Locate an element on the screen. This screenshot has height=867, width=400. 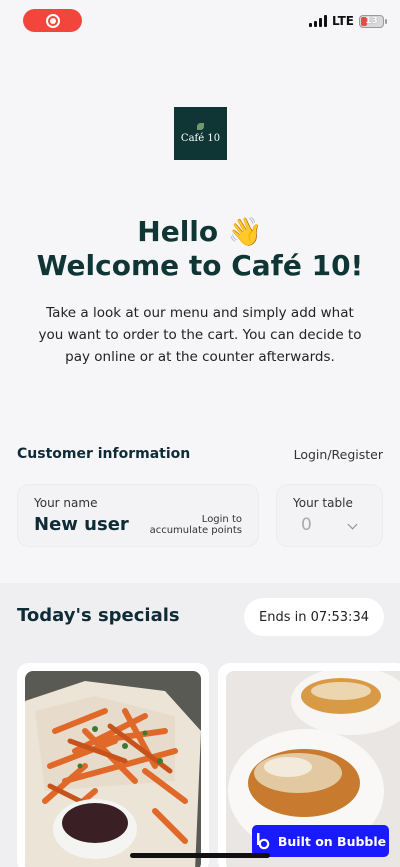
network-label: LTE is located at coordinates (342, 21).